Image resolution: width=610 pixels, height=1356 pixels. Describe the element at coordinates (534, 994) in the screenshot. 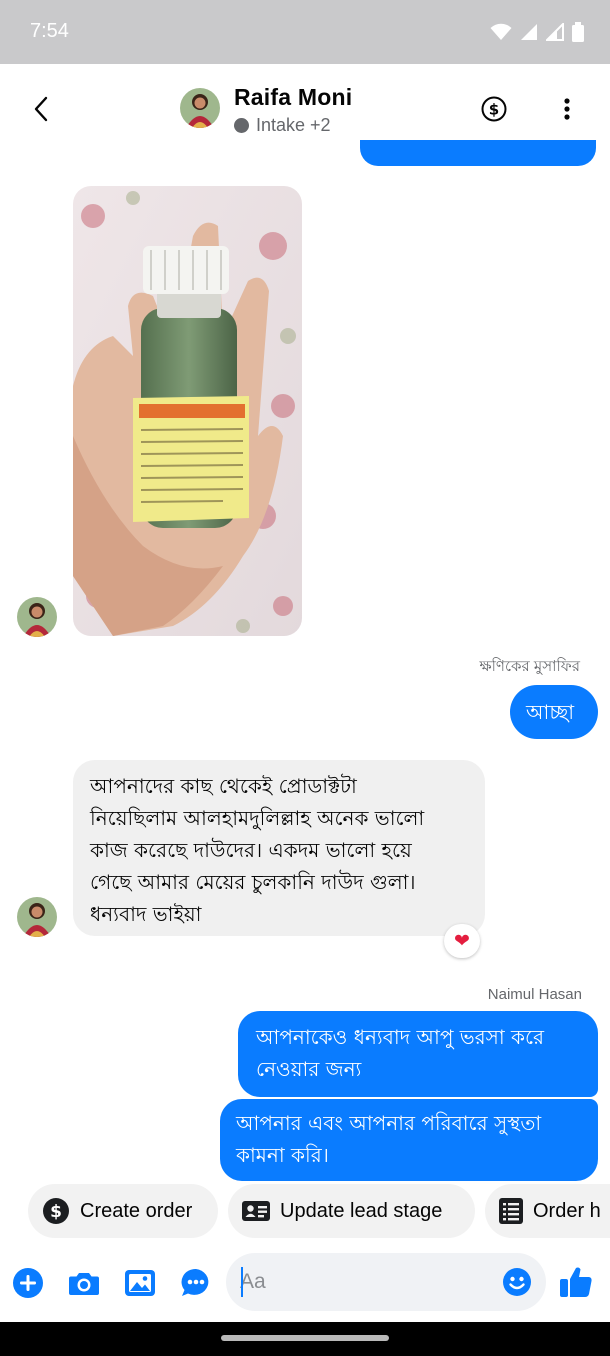

I see `sender-name: Naimul Hasan` at that location.